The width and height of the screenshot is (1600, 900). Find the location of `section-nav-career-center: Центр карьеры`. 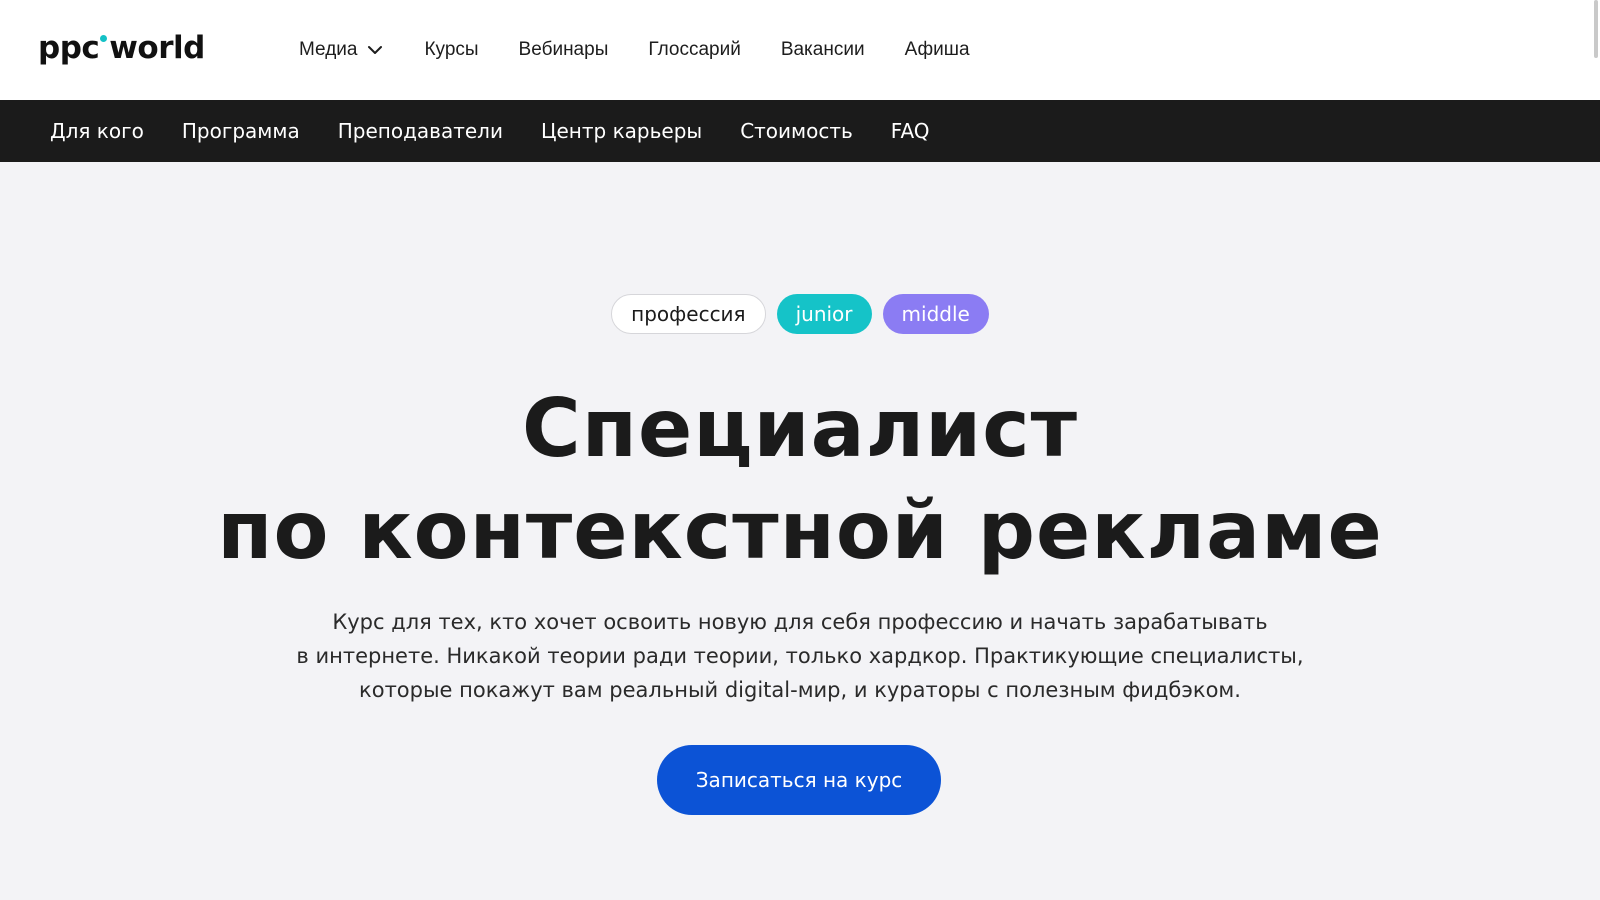

section-nav-career-center: Центр карьеры is located at coordinates (621, 131).